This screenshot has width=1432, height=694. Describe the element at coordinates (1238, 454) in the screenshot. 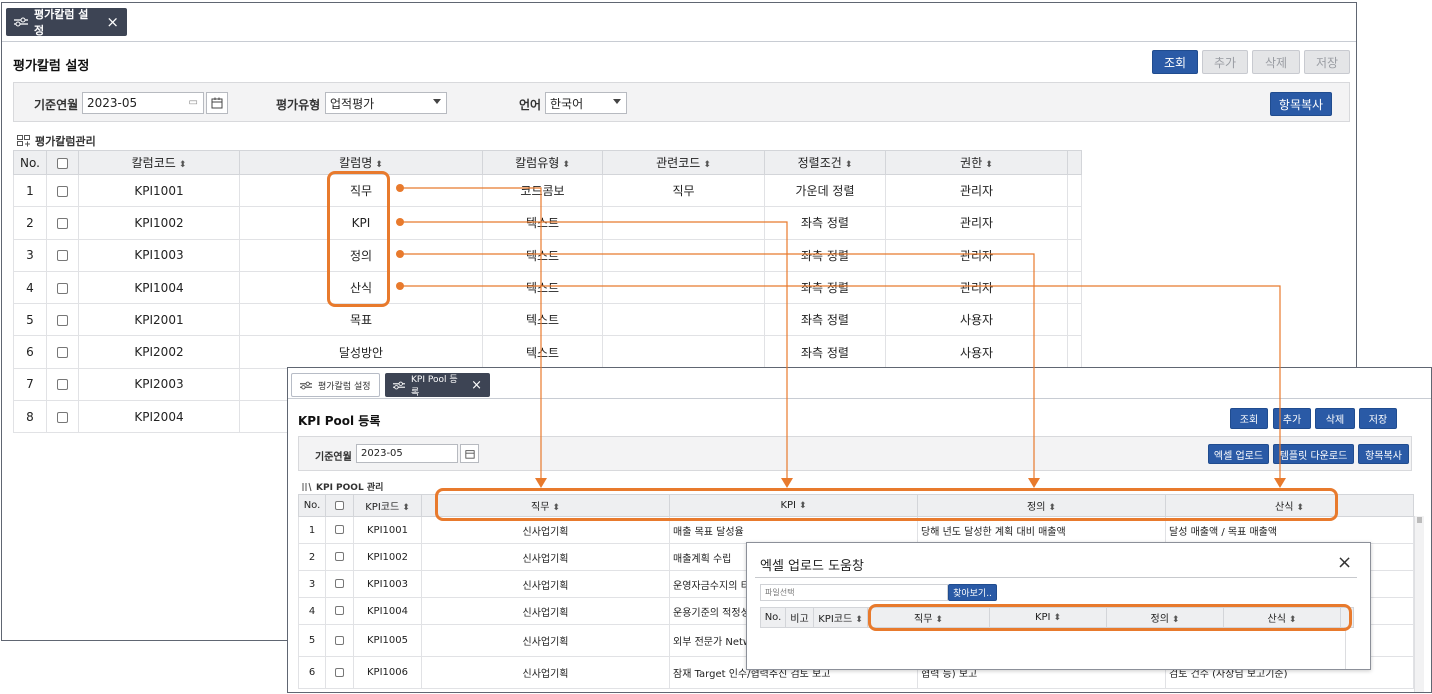

I see `excel-upload-button: 엑셀 업로드` at that location.